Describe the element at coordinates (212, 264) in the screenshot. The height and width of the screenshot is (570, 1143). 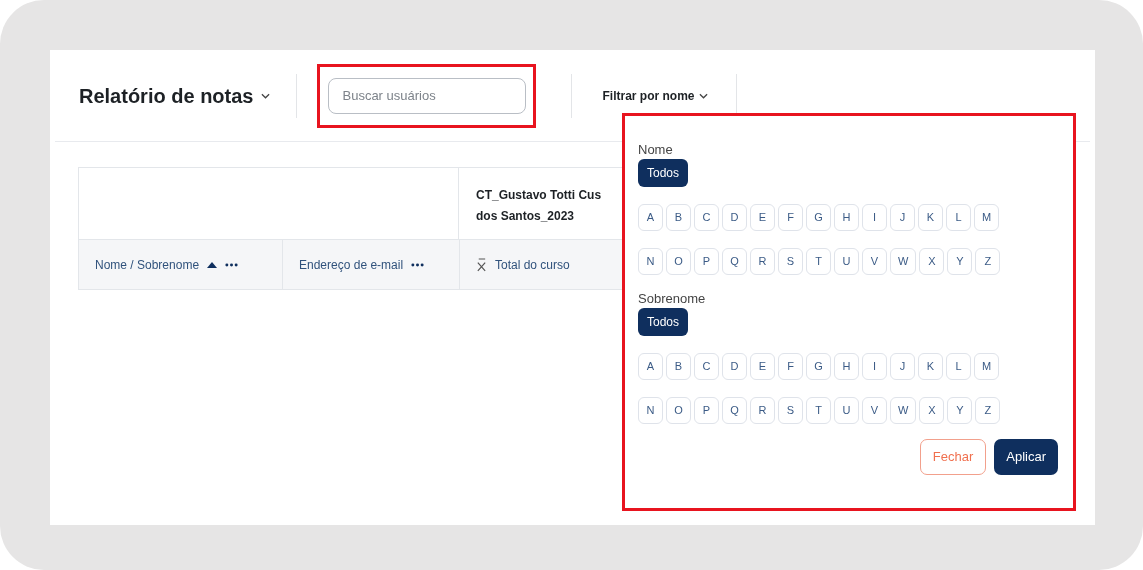
I see `sort-up-icon` at that location.